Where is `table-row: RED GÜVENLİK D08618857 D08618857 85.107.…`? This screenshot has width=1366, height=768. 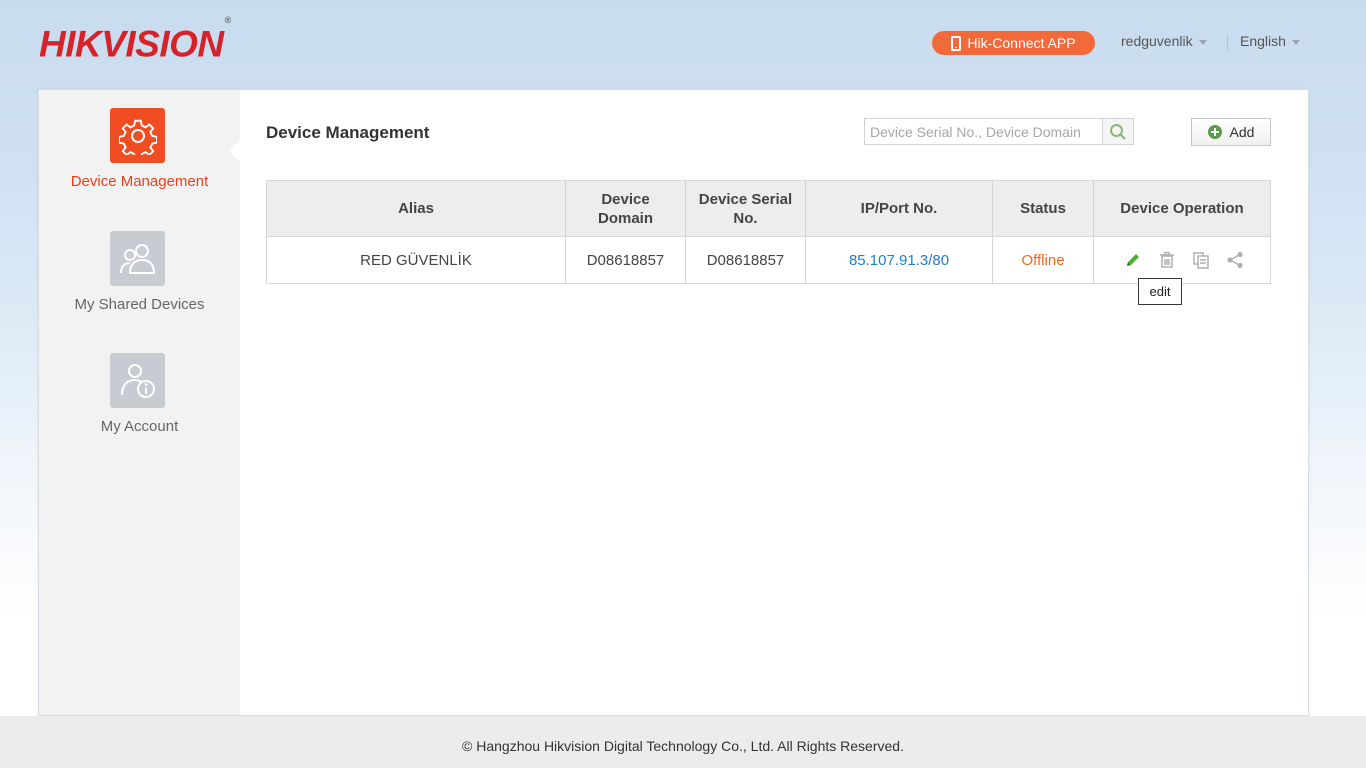
table-row: RED GÜVENLİK D08618857 D08618857 85.107.… is located at coordinates (768, 260).